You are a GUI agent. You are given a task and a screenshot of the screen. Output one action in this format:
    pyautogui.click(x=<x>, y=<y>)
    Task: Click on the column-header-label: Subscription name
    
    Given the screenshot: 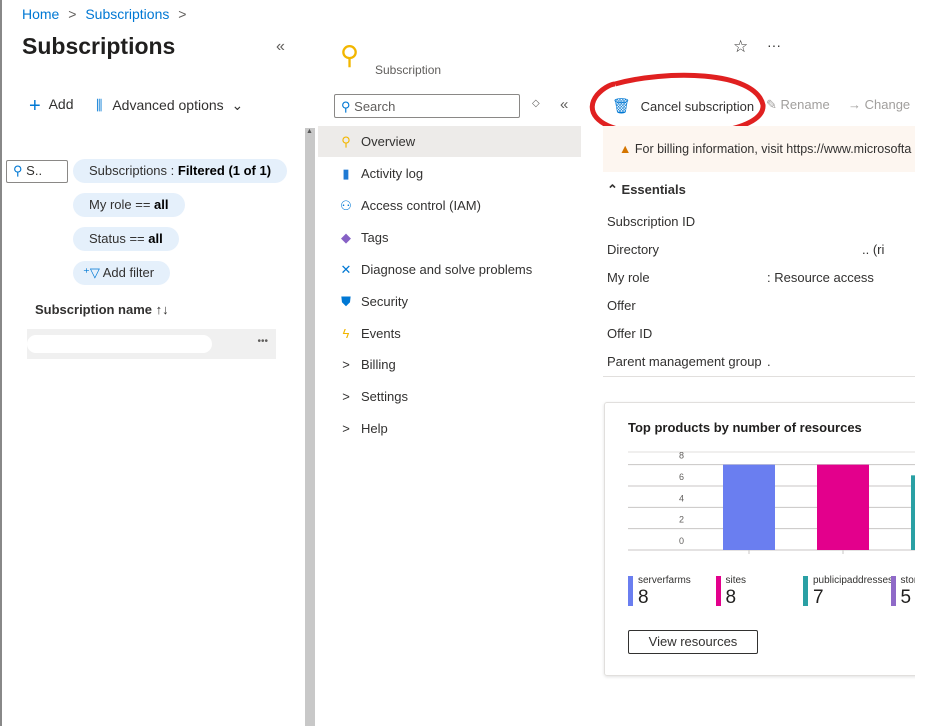 What is the action you would take?
    pyautogui.click(x=94, y=309)
    